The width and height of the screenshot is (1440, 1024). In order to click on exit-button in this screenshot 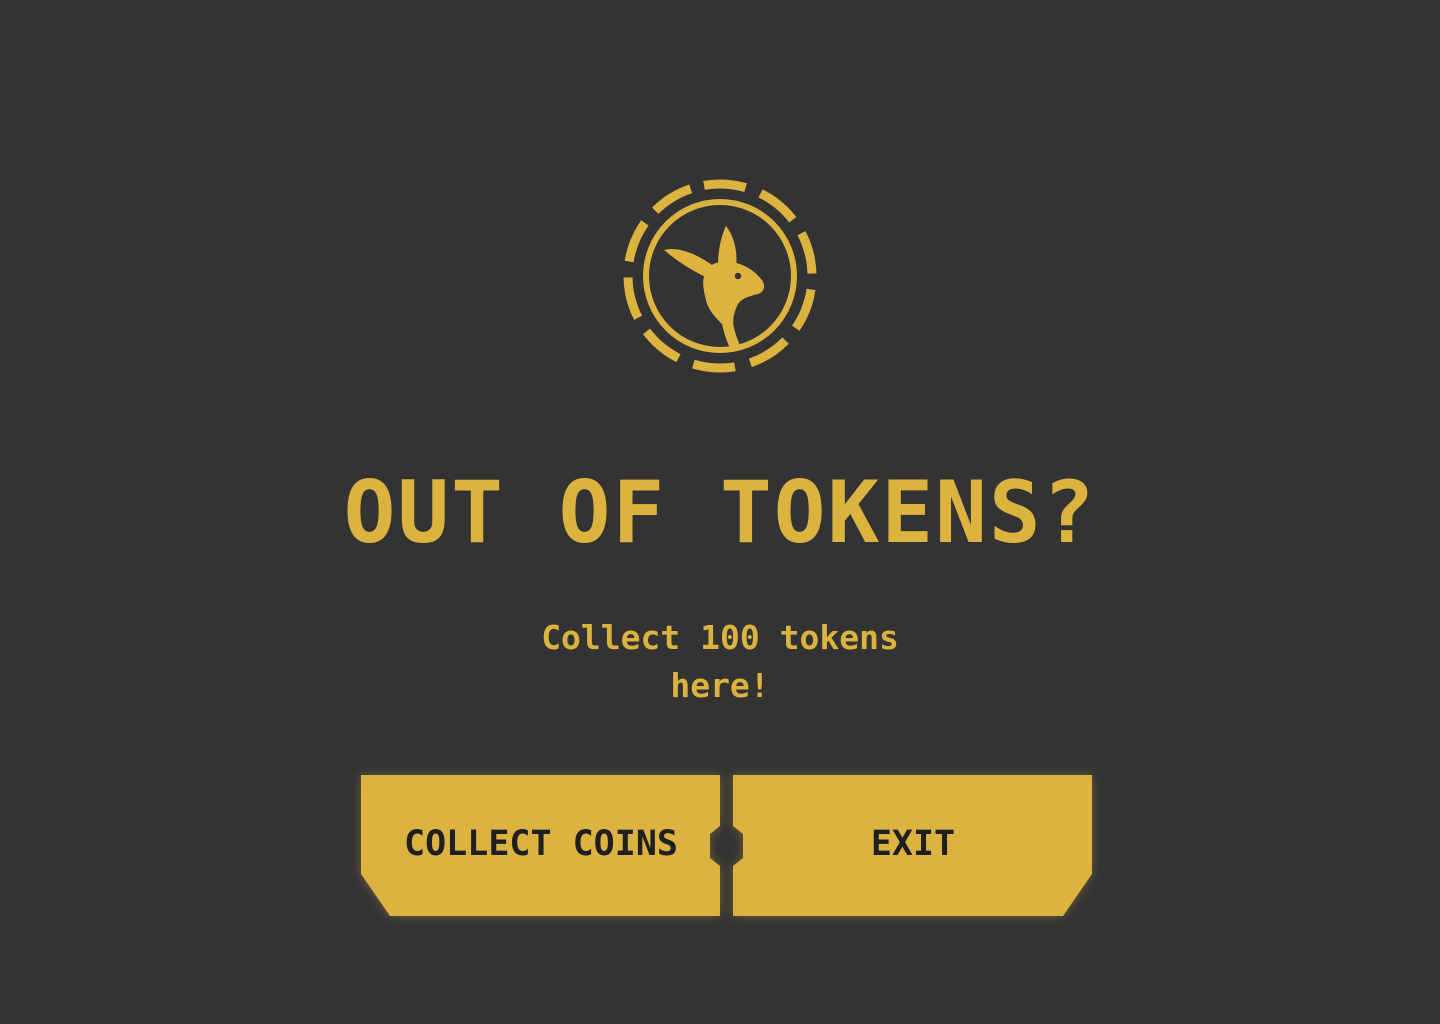, I will do `click(912, 845)`.